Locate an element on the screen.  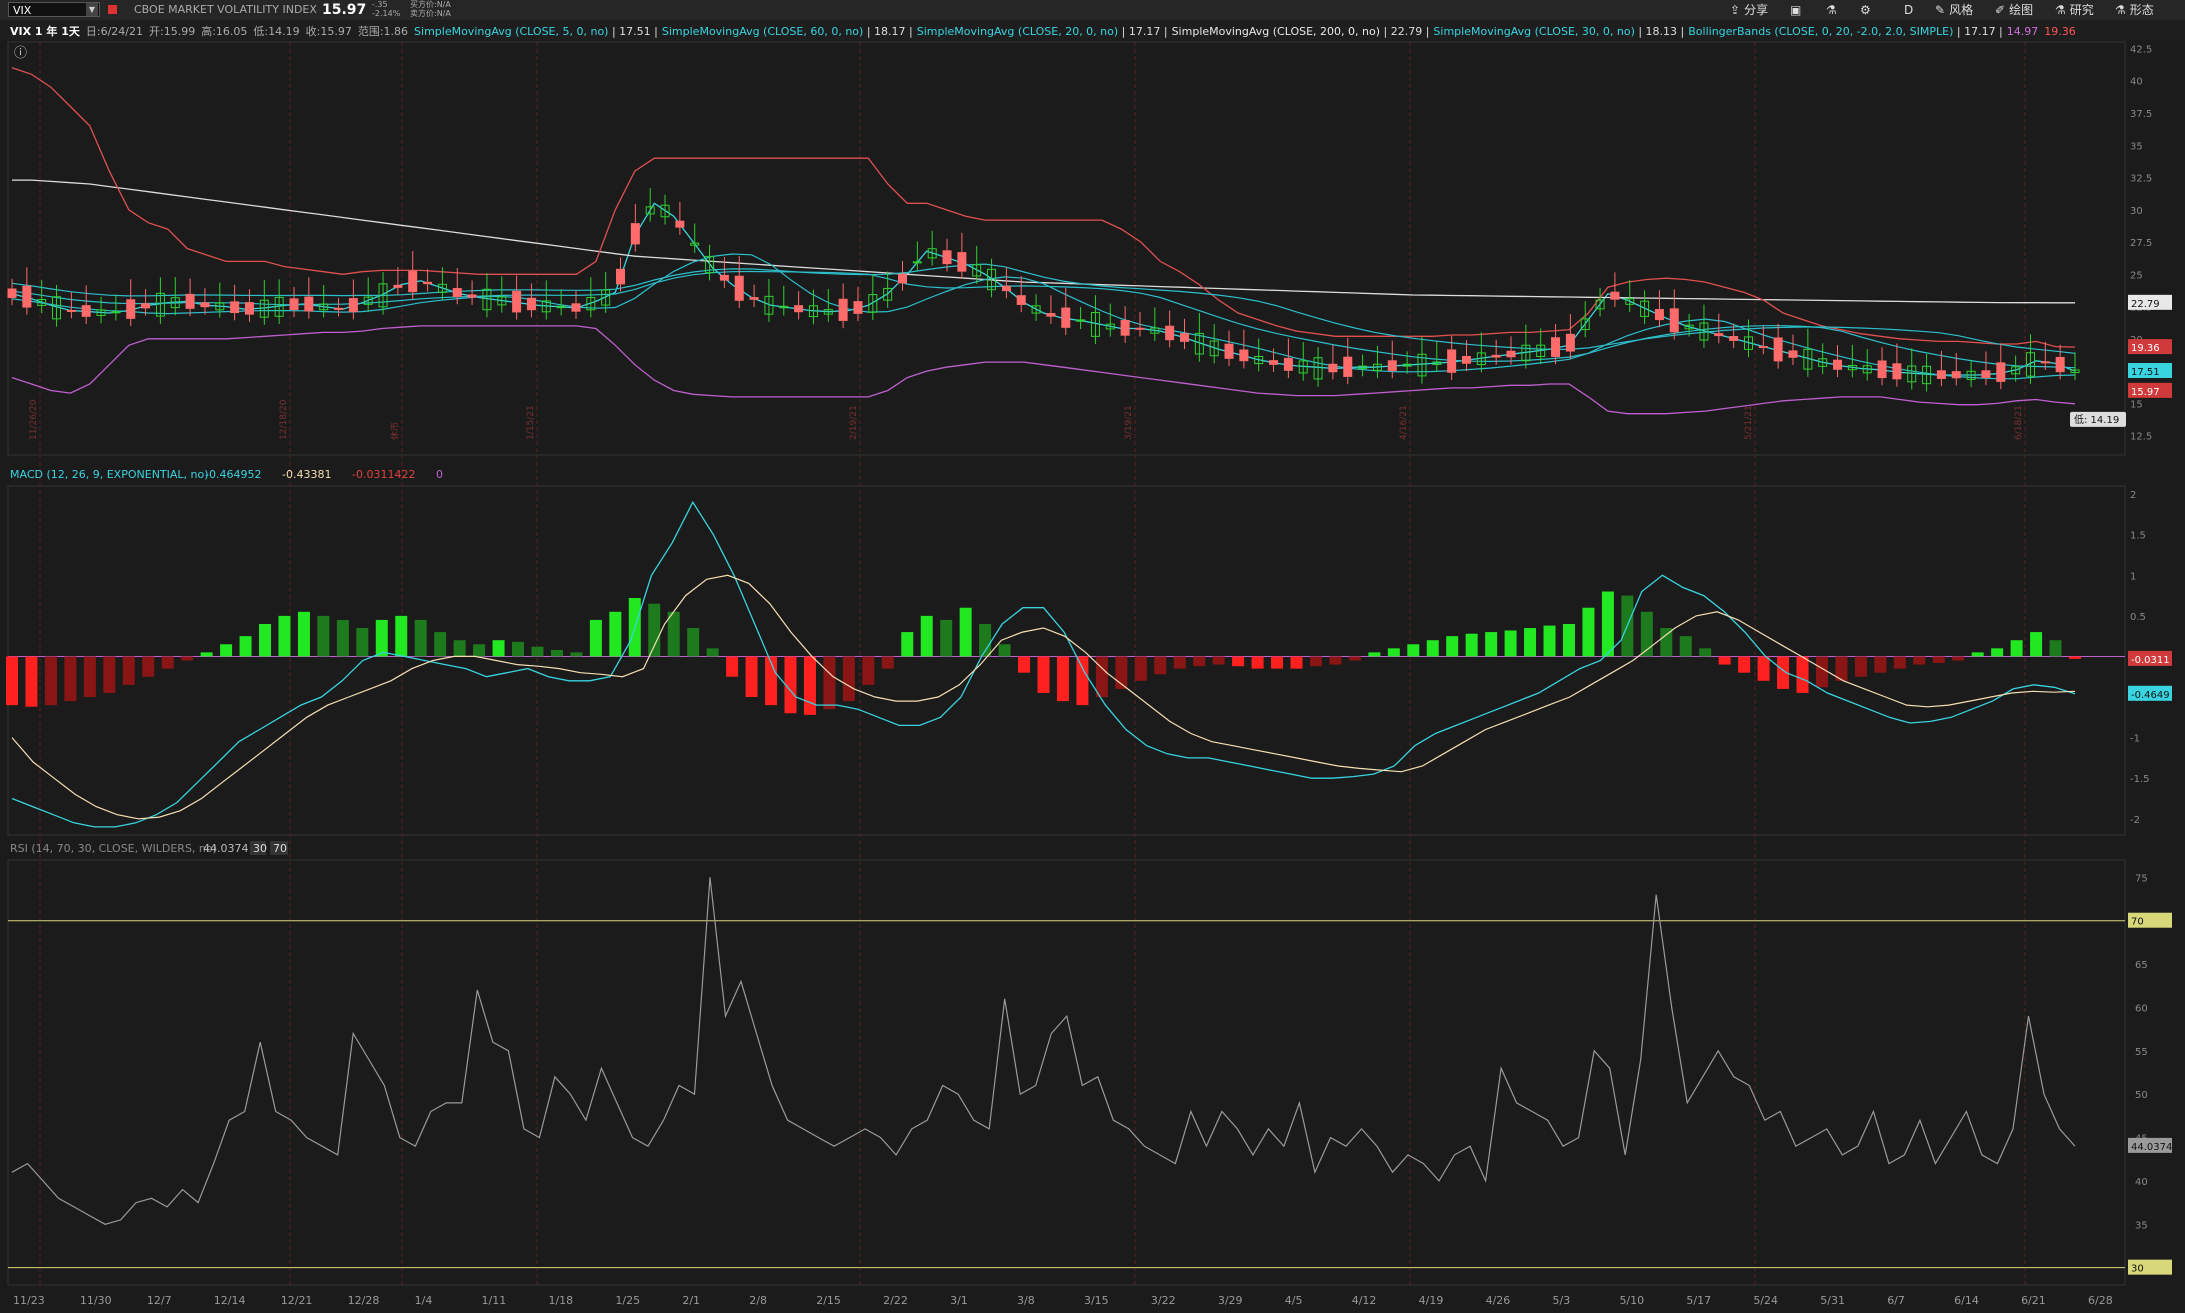
macd-axis-tick: -1 is located at coordinates (2135, 739).